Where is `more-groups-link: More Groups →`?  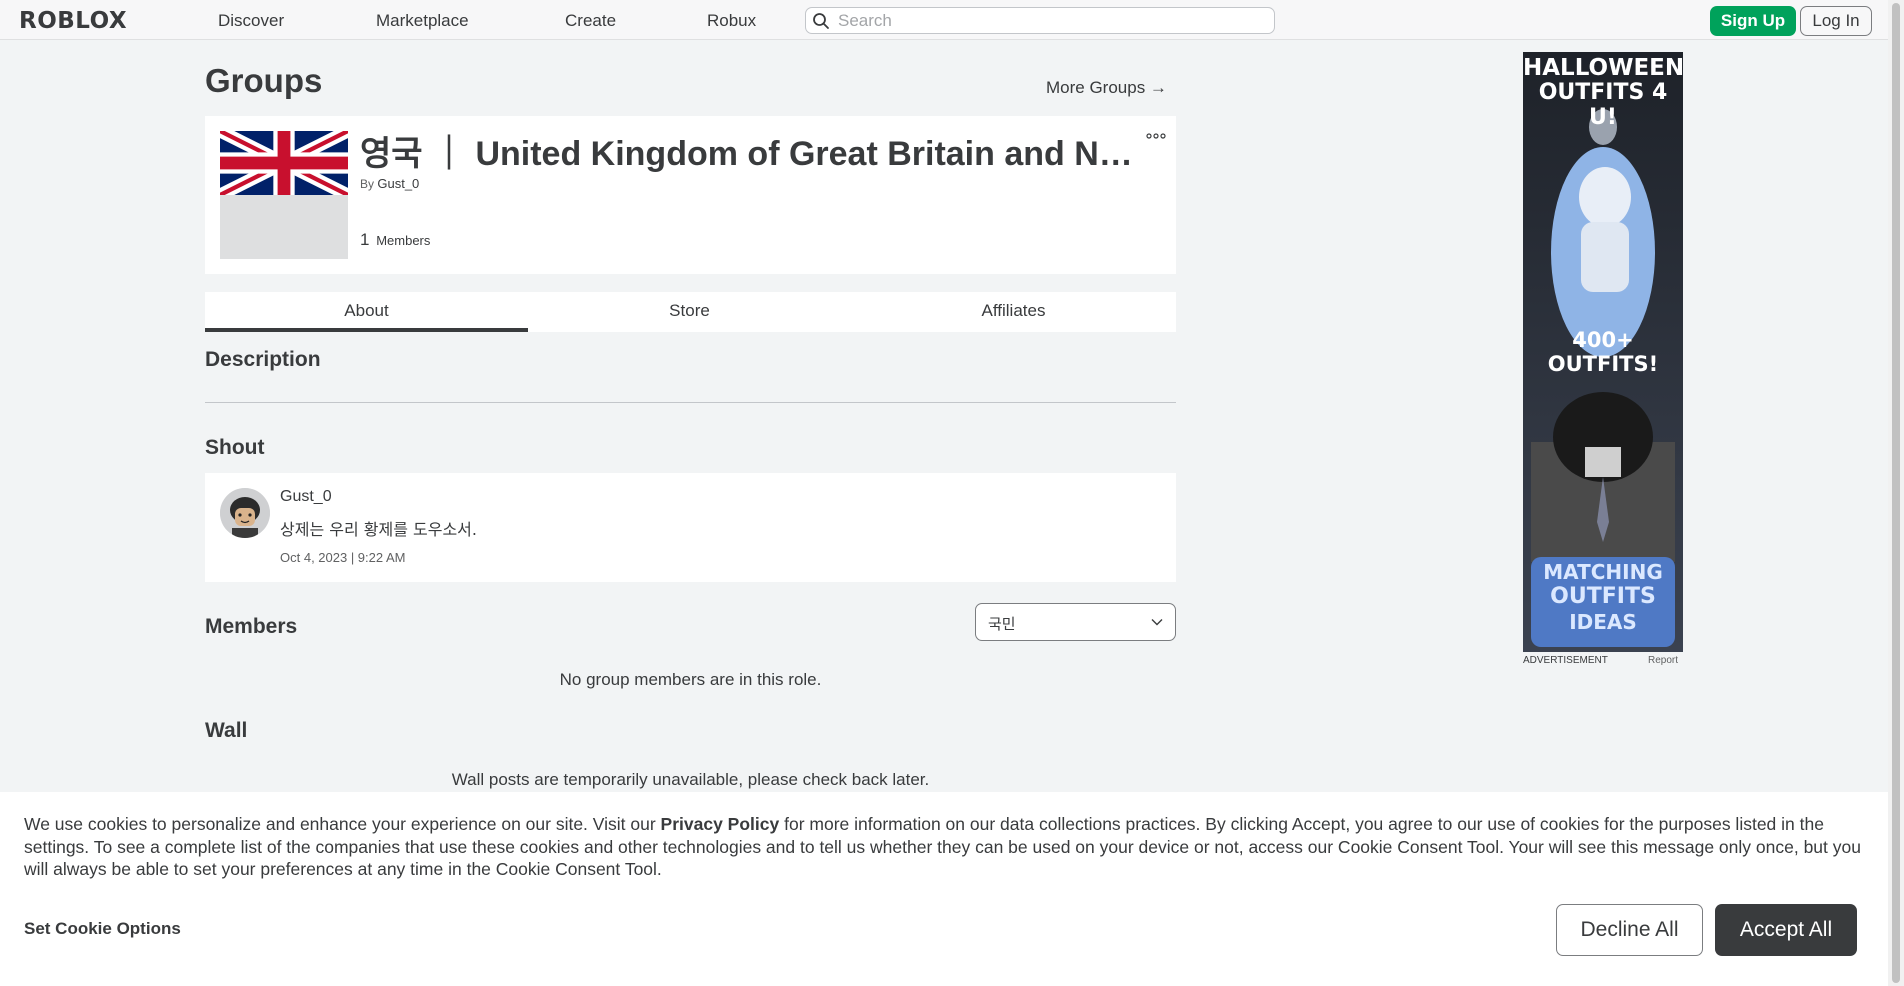
more-groups-link: More Groups → is located at coordinates (1106, 88).